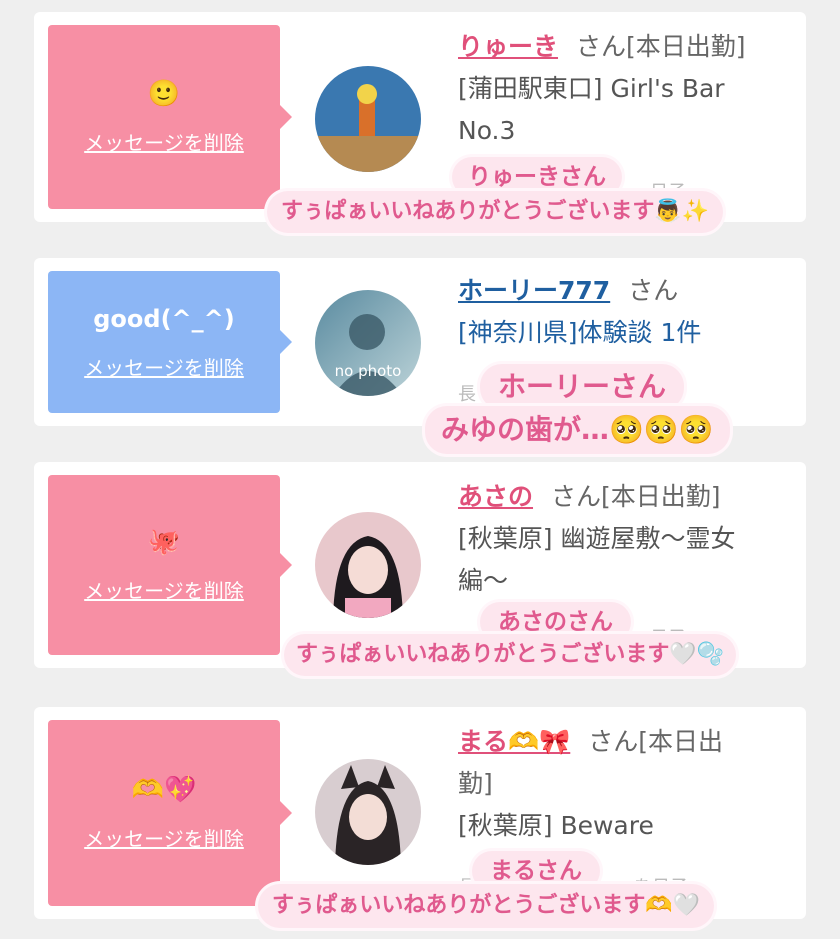 This screenshot has height=939, width=840. What do you see at coordinates (577, 430) in the screenshot?
I see `caption-sticker: みゆの歯が…🥺🥺🥺` at bounding box center [577, 430].